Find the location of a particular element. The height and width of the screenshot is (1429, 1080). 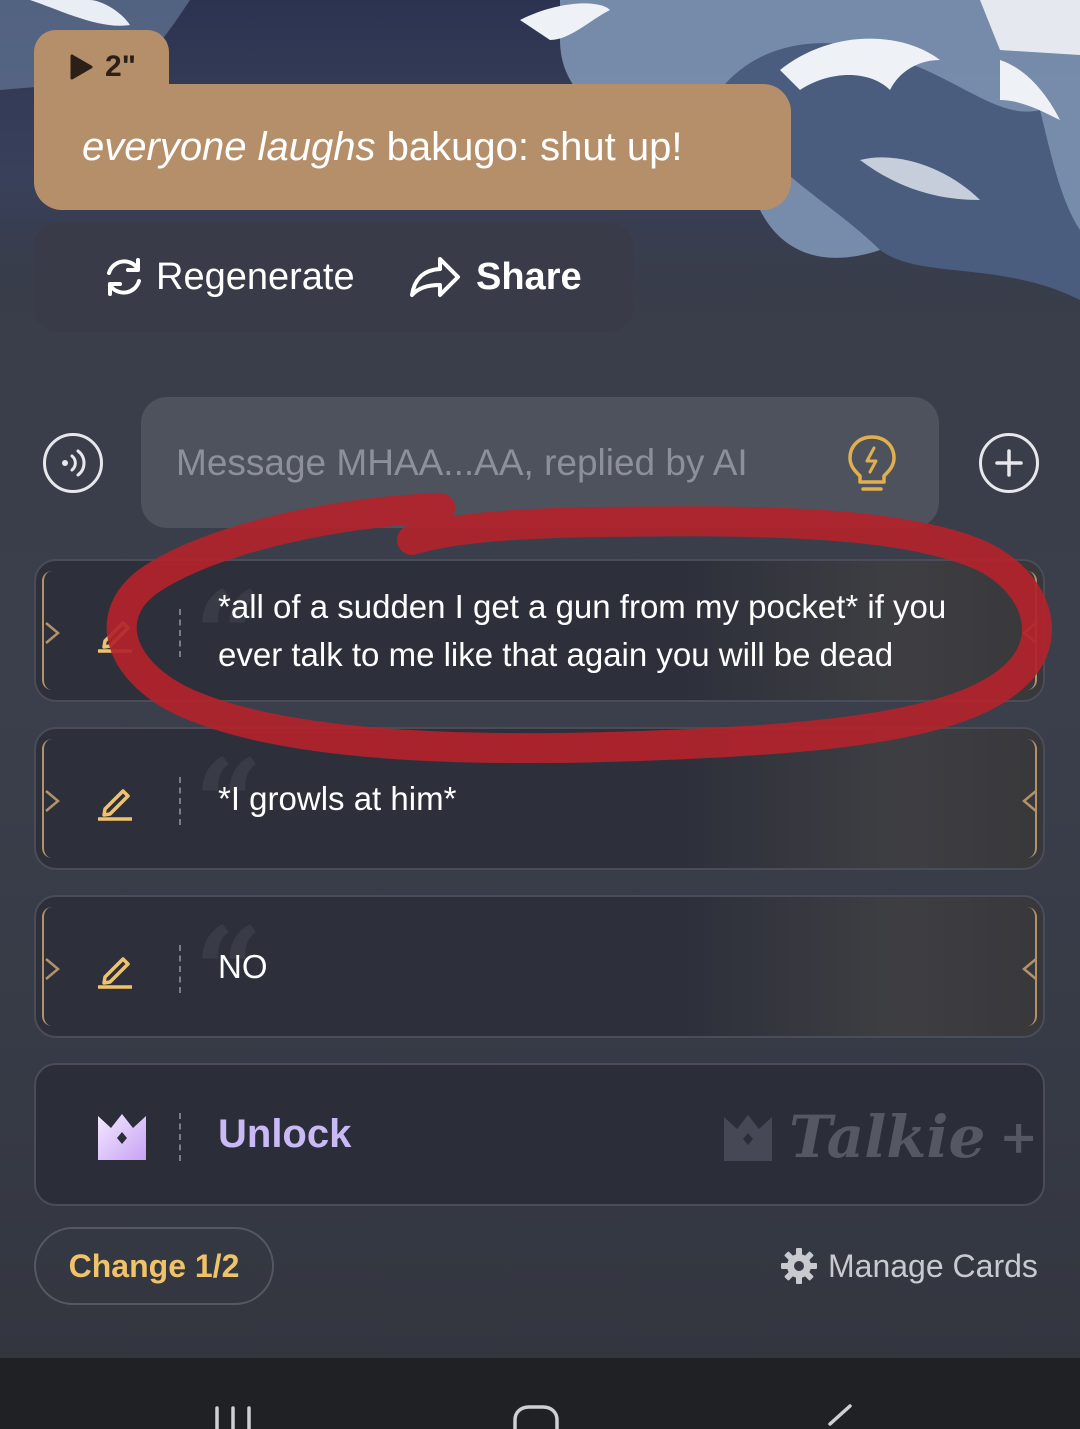

manage-cards-button: Manage Cards is located at coordinates (909, 1266).